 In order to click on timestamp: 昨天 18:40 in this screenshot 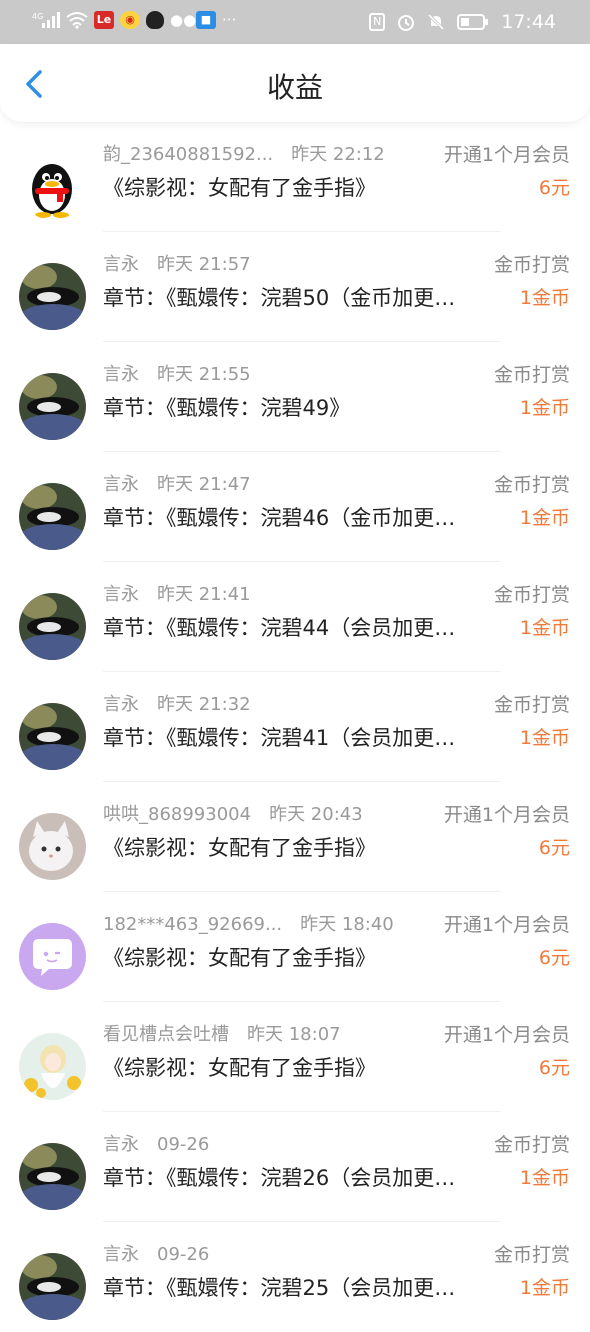, I will do `click(347, 924)`.